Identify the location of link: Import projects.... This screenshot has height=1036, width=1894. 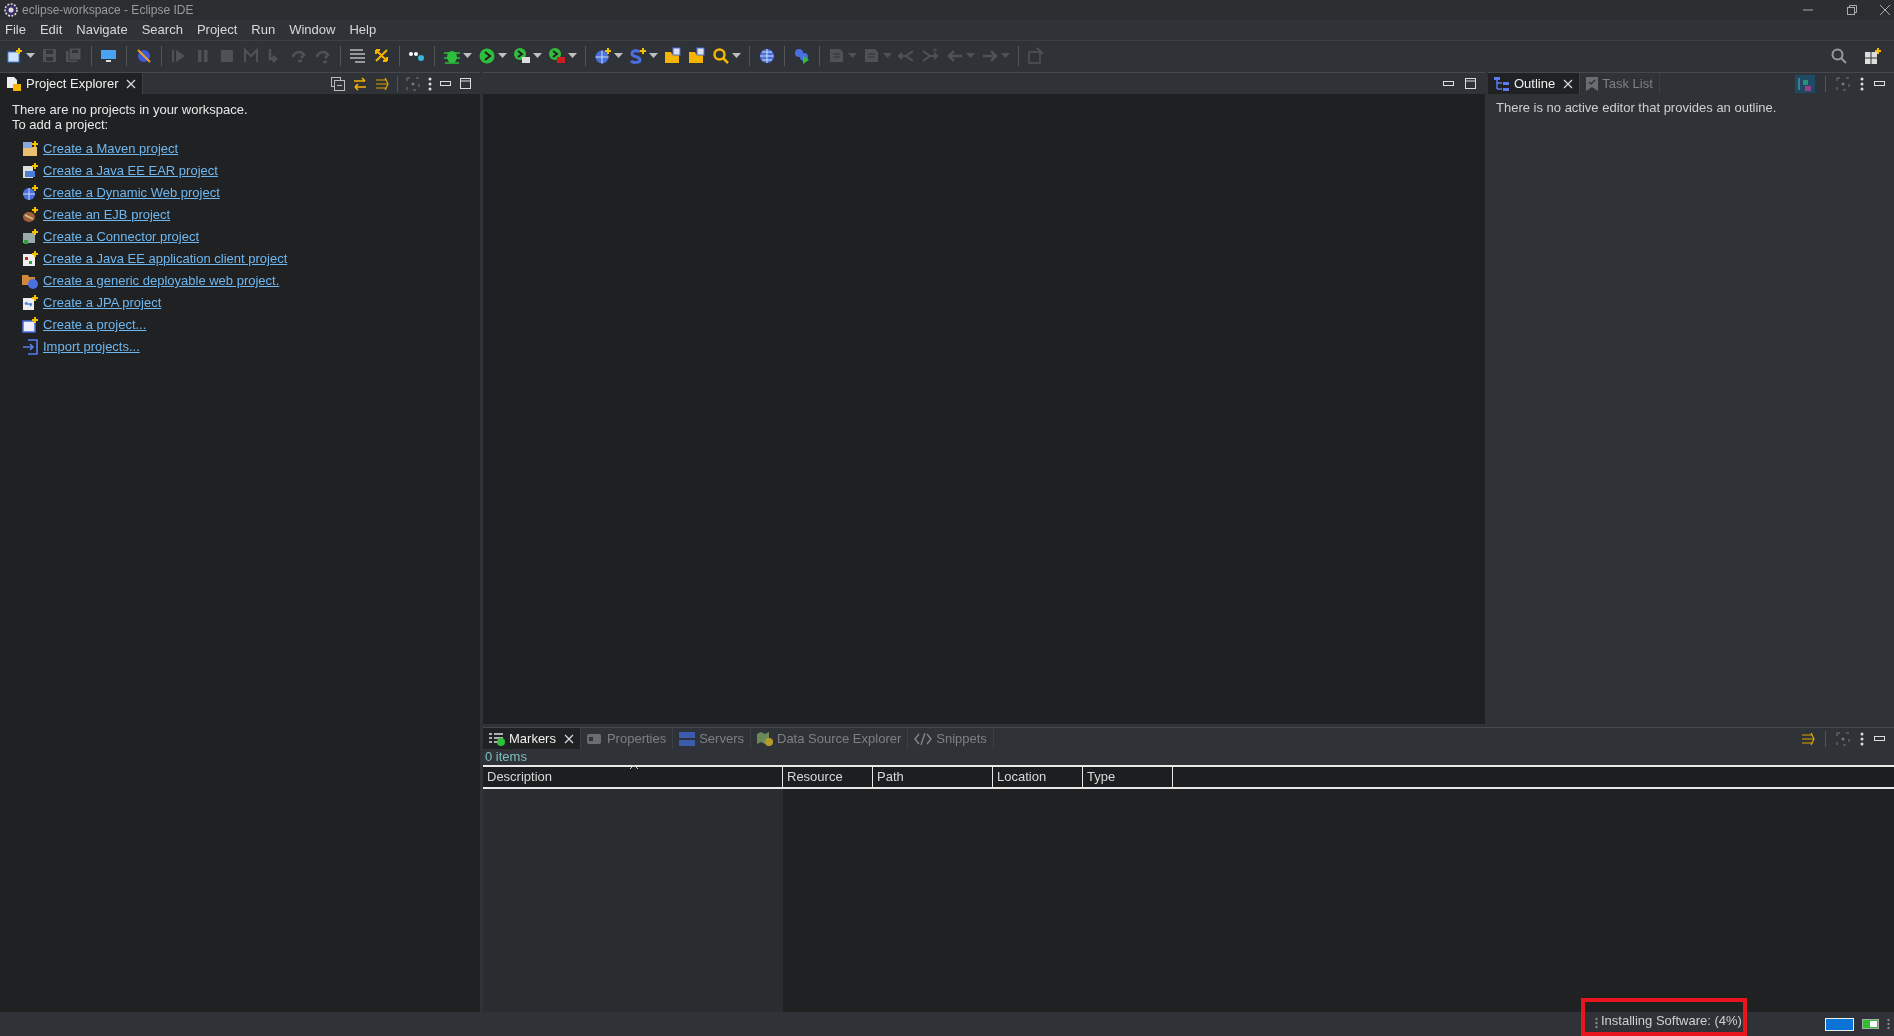
(91, 347).